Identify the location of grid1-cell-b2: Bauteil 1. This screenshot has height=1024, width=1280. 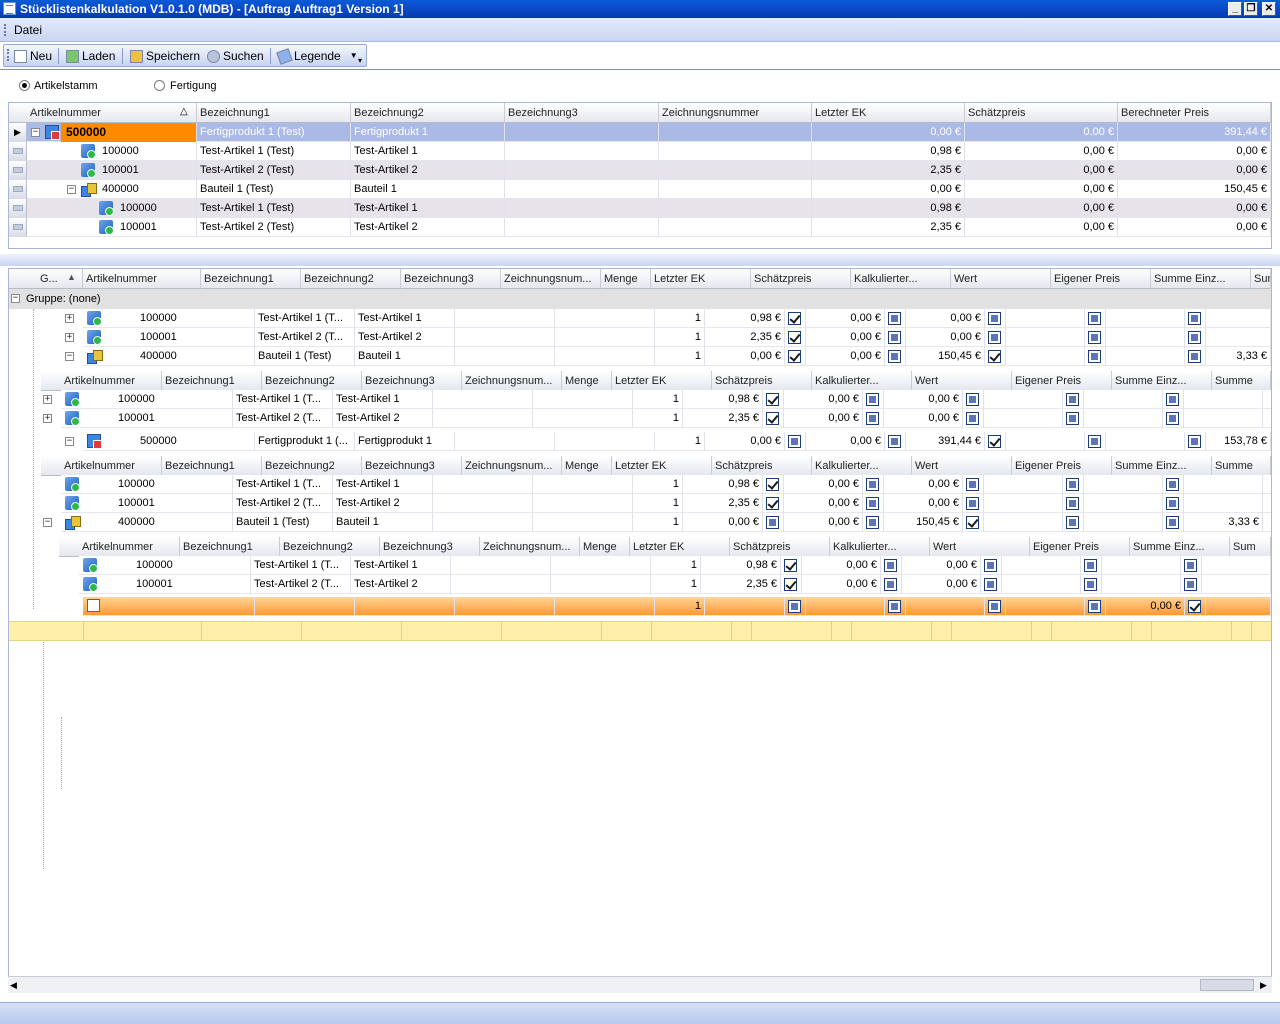
(428, 189).